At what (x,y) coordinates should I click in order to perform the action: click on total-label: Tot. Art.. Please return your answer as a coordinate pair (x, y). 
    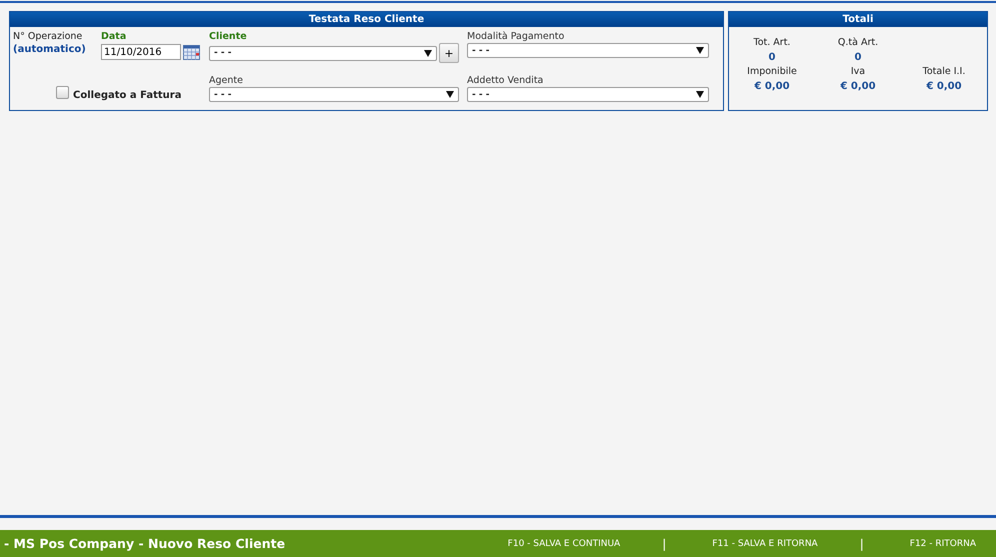
    Looking at the image, I should click on (772, 42).